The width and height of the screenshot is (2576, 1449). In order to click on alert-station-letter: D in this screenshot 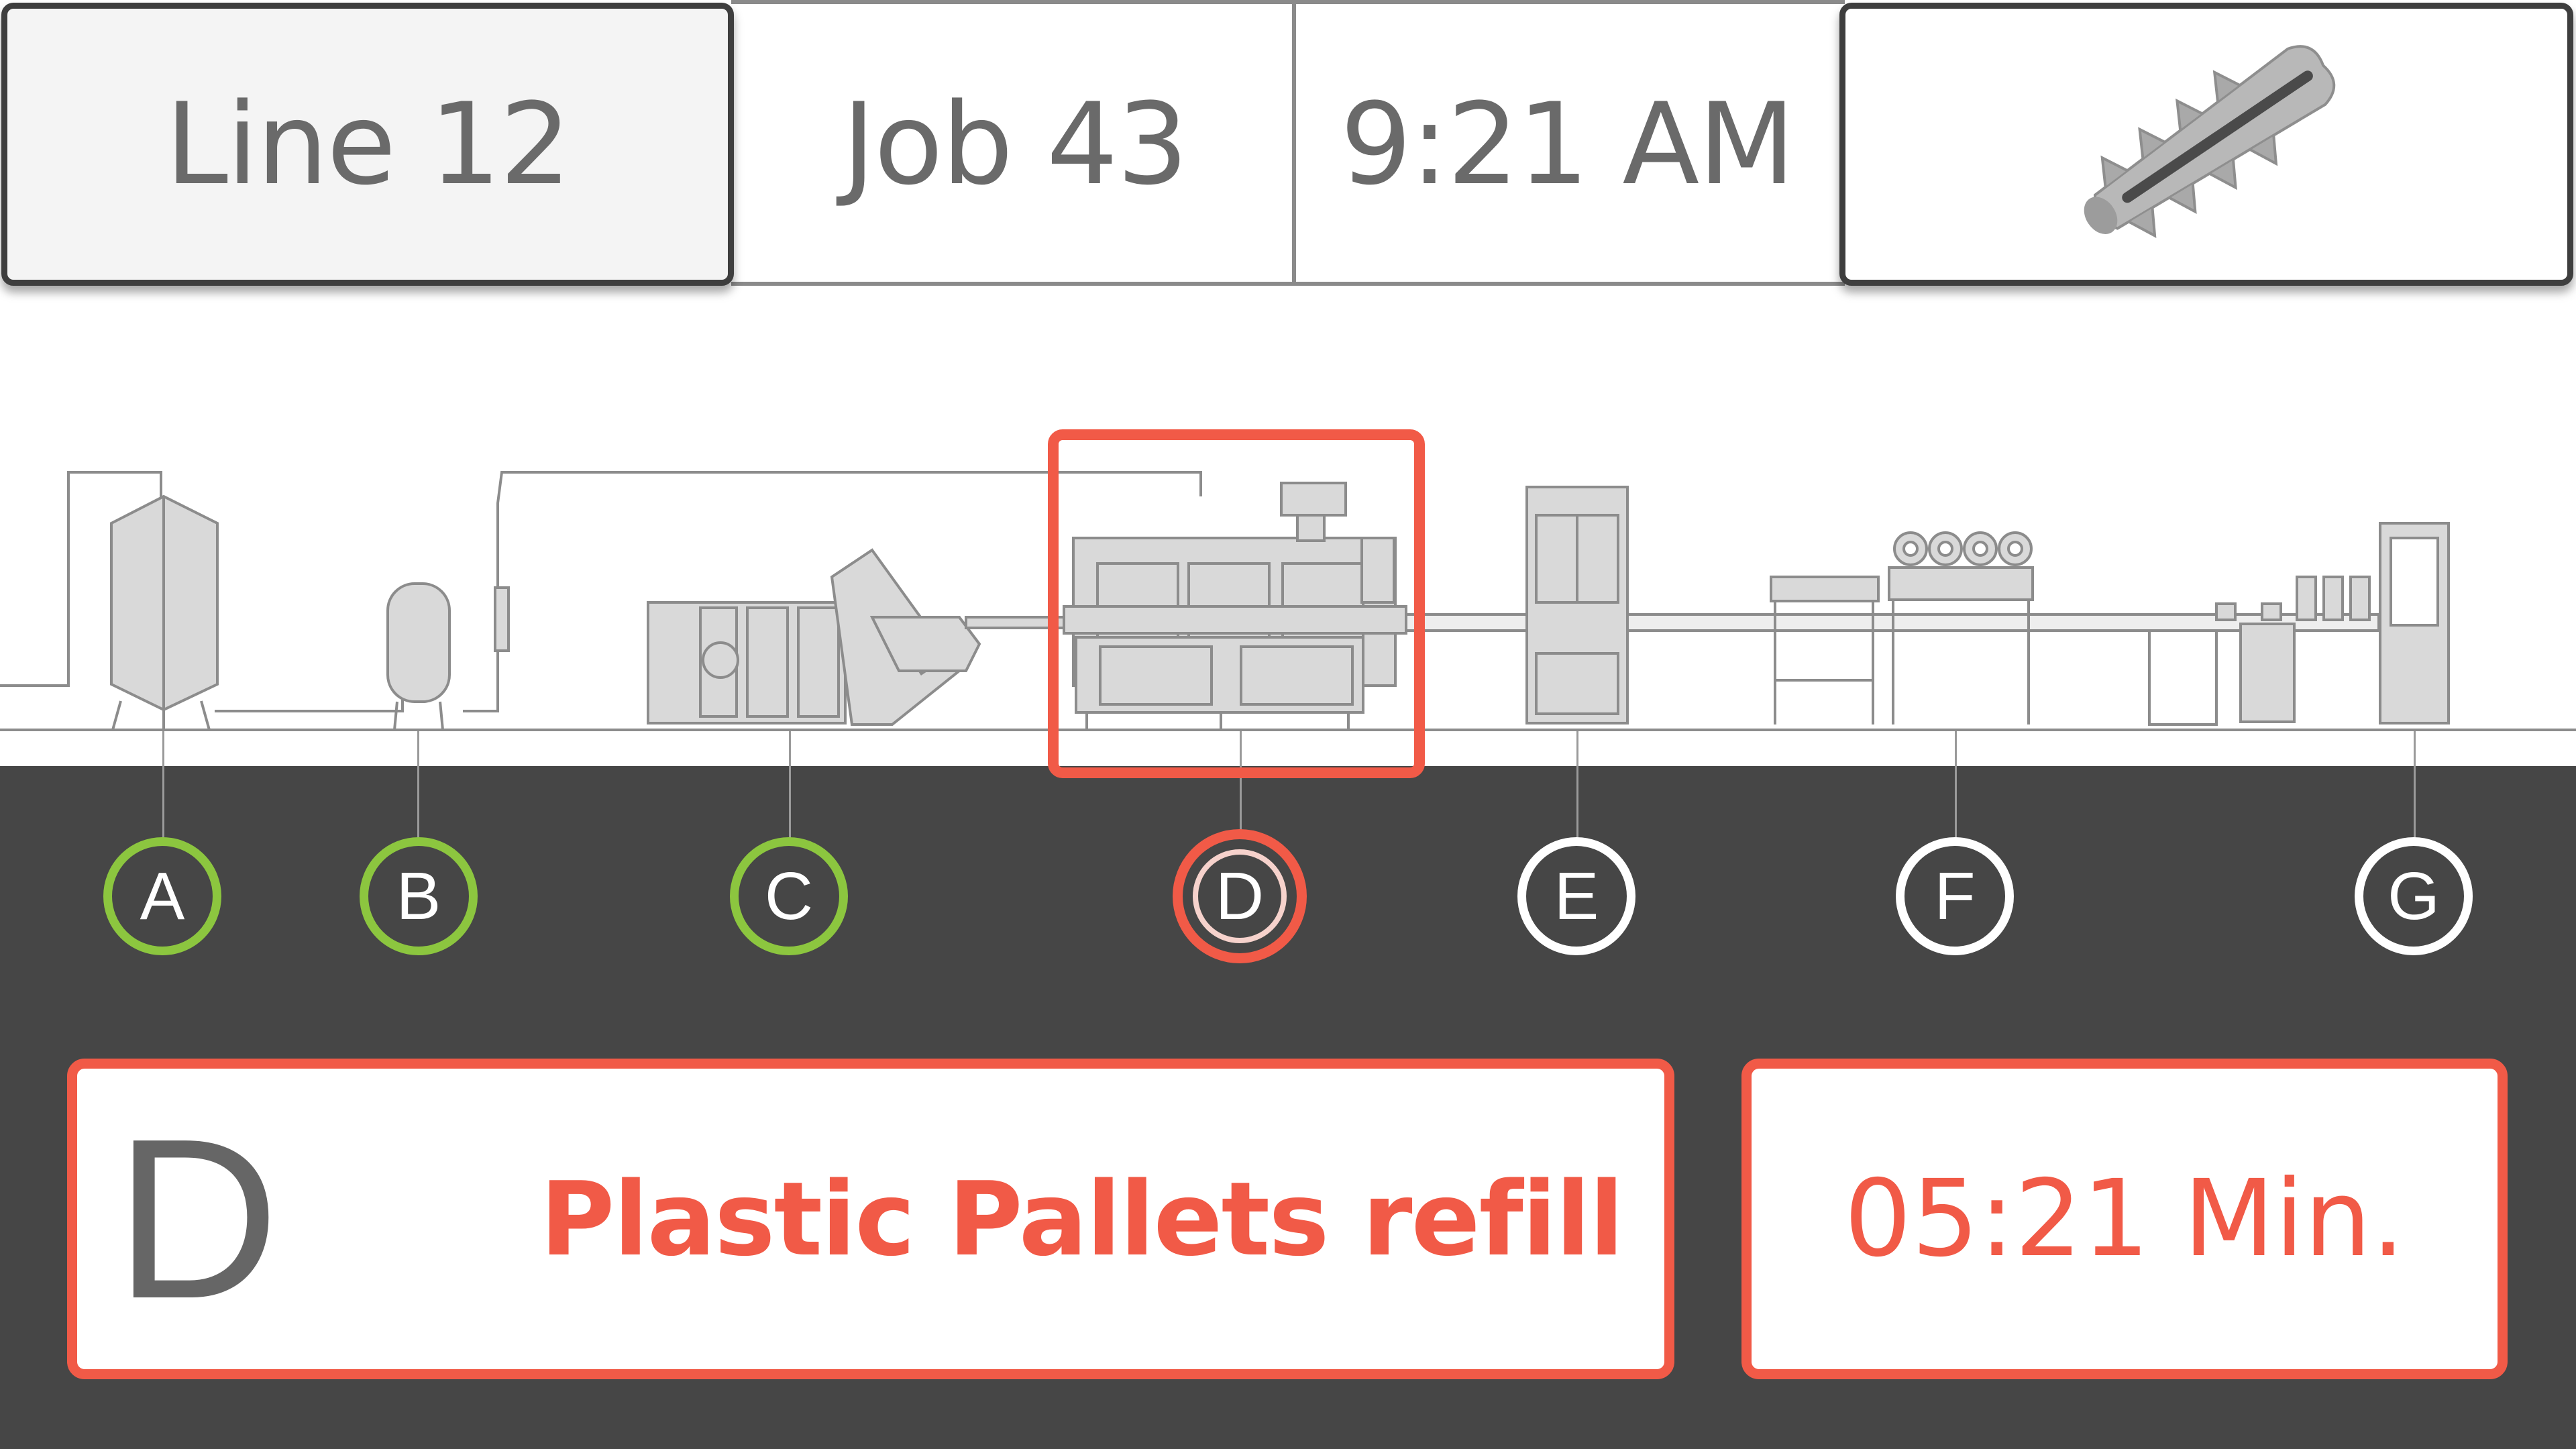, I will do `click(197, 1218)`.